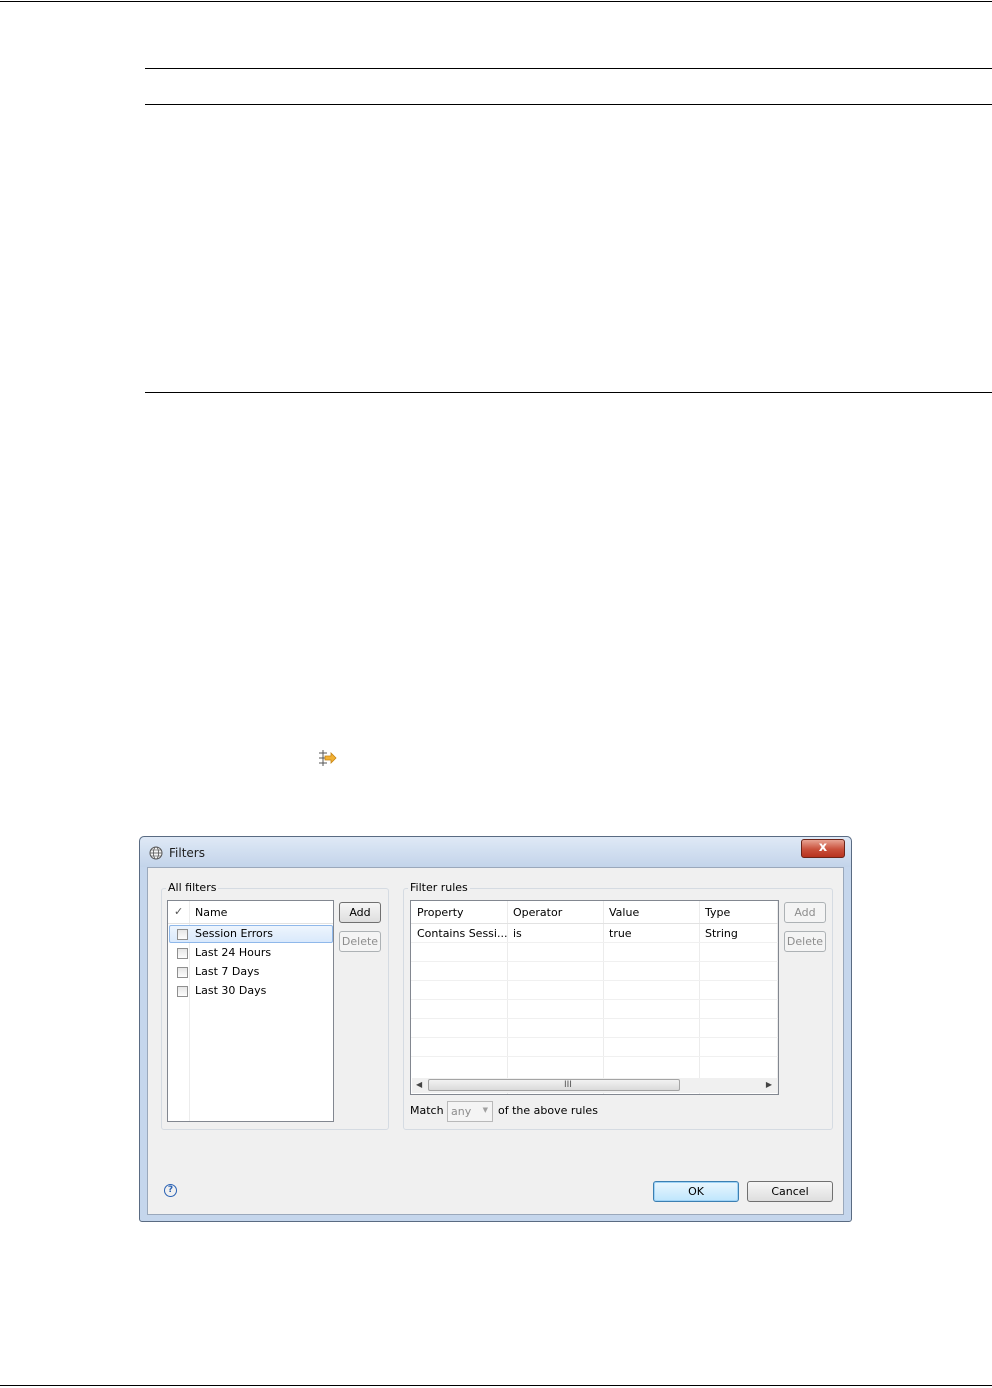 The width and height of the screenshot is (992, 1388). I want to click on rule-type-cell: String, so click(721, 933).